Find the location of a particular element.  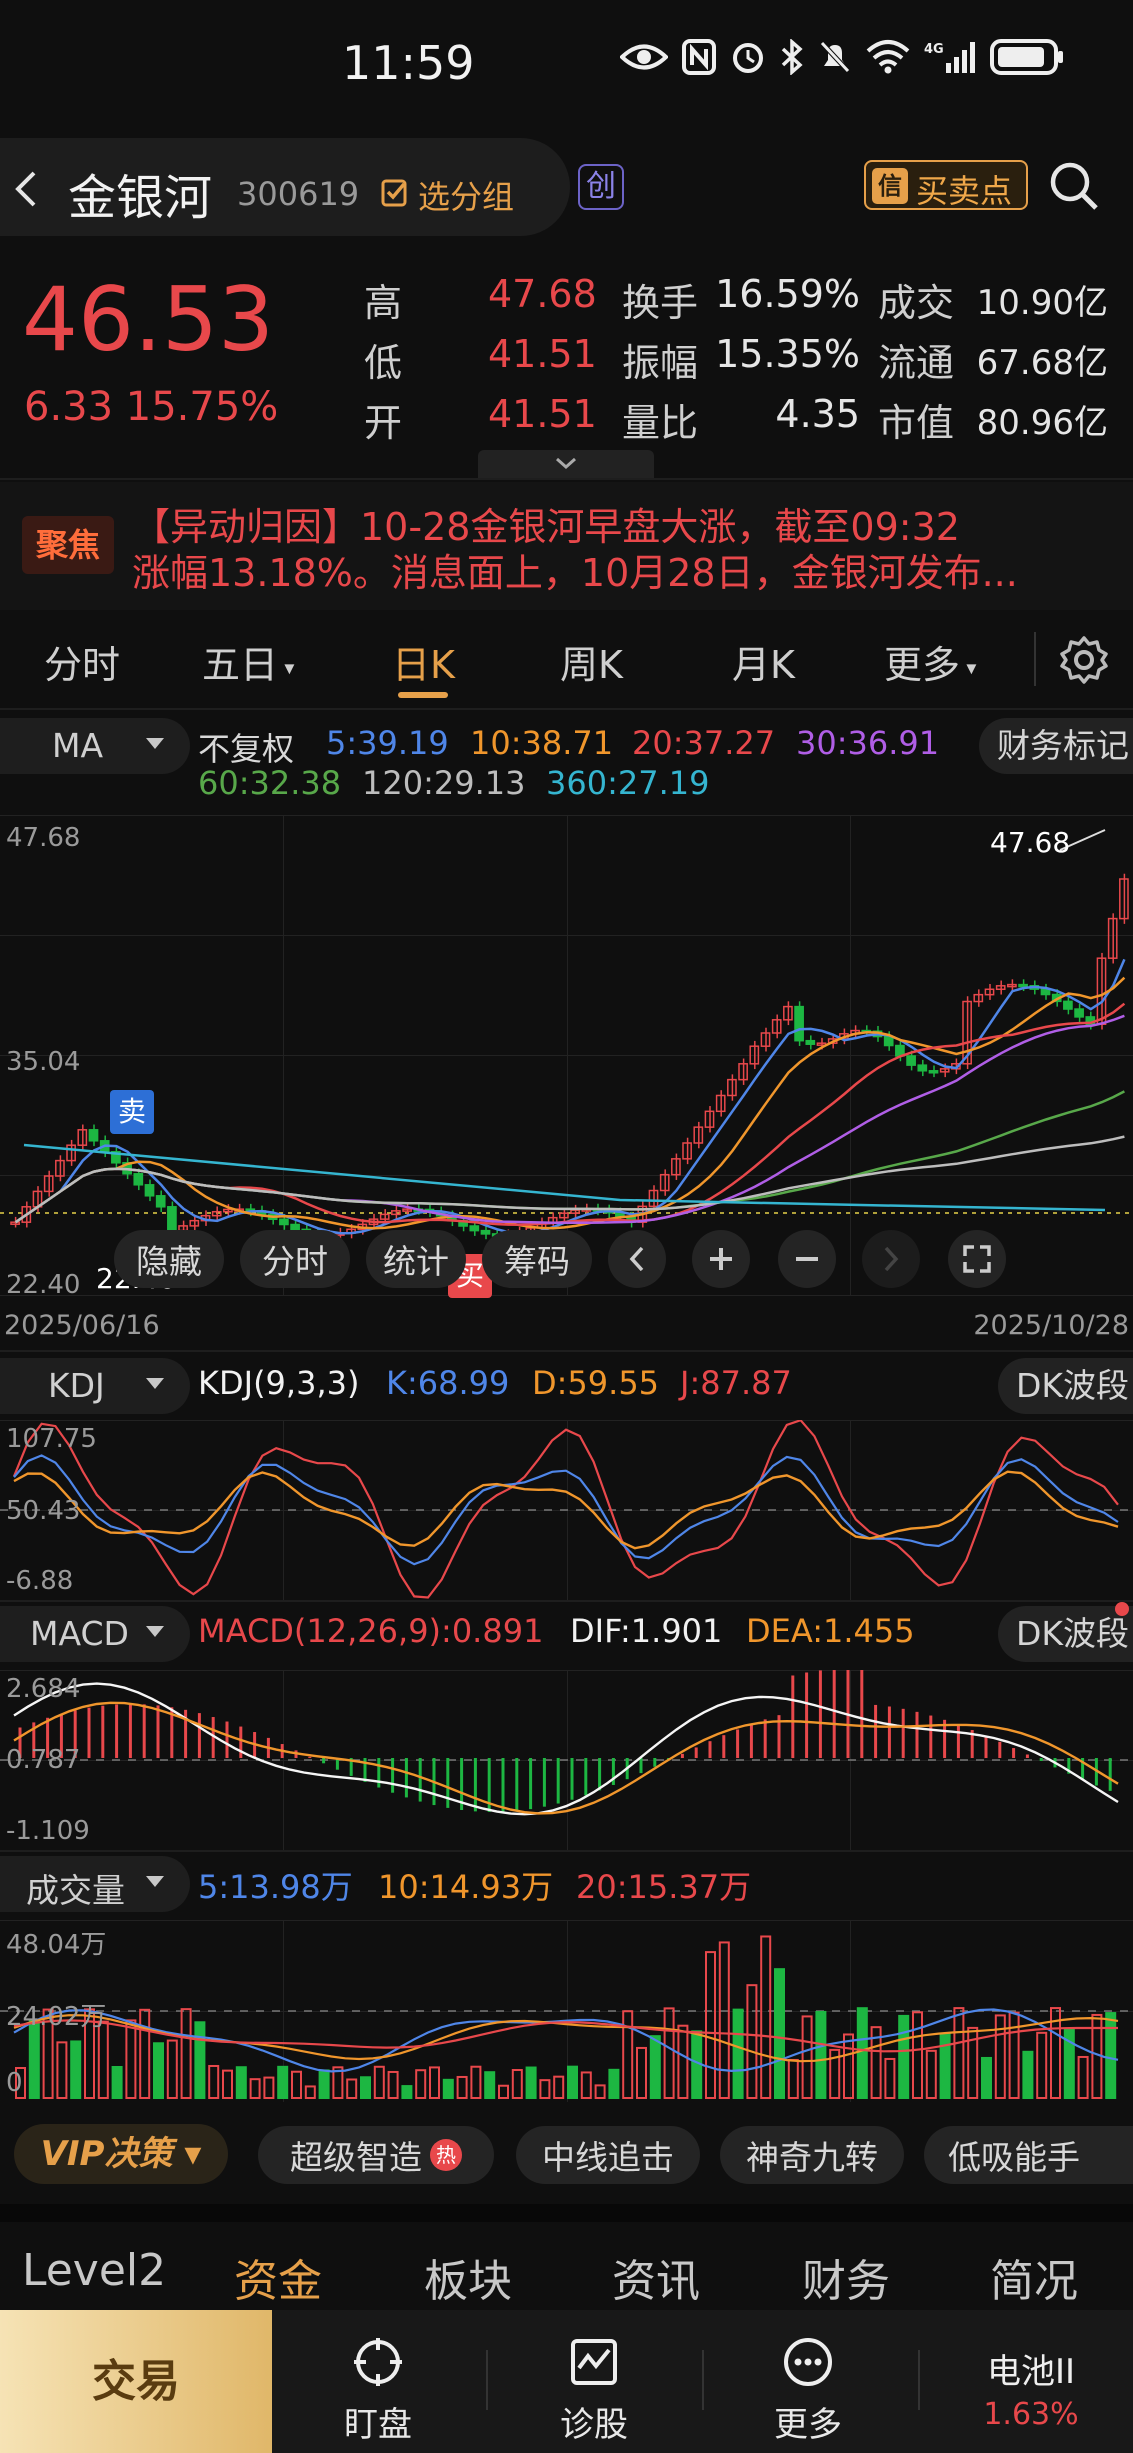

tab-daily-k: 日K is located at coordinates (423, 661).